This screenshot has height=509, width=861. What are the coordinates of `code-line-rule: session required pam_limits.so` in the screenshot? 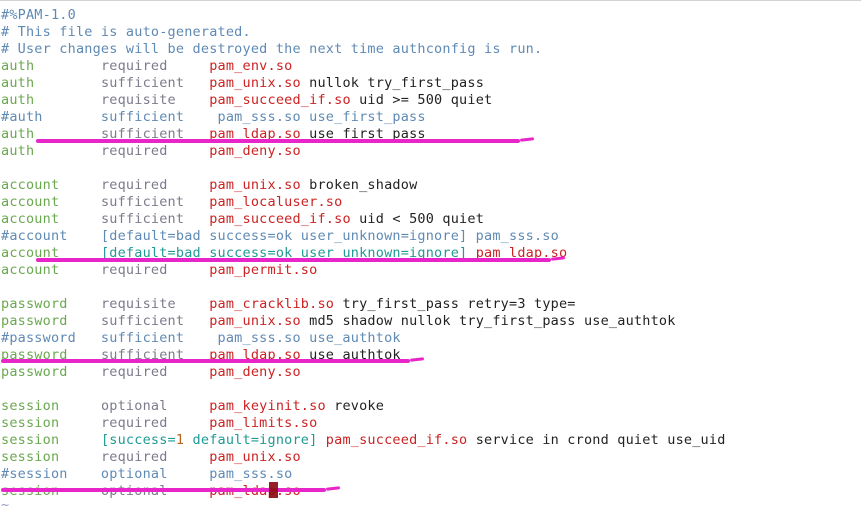 It's located at (159, 423).